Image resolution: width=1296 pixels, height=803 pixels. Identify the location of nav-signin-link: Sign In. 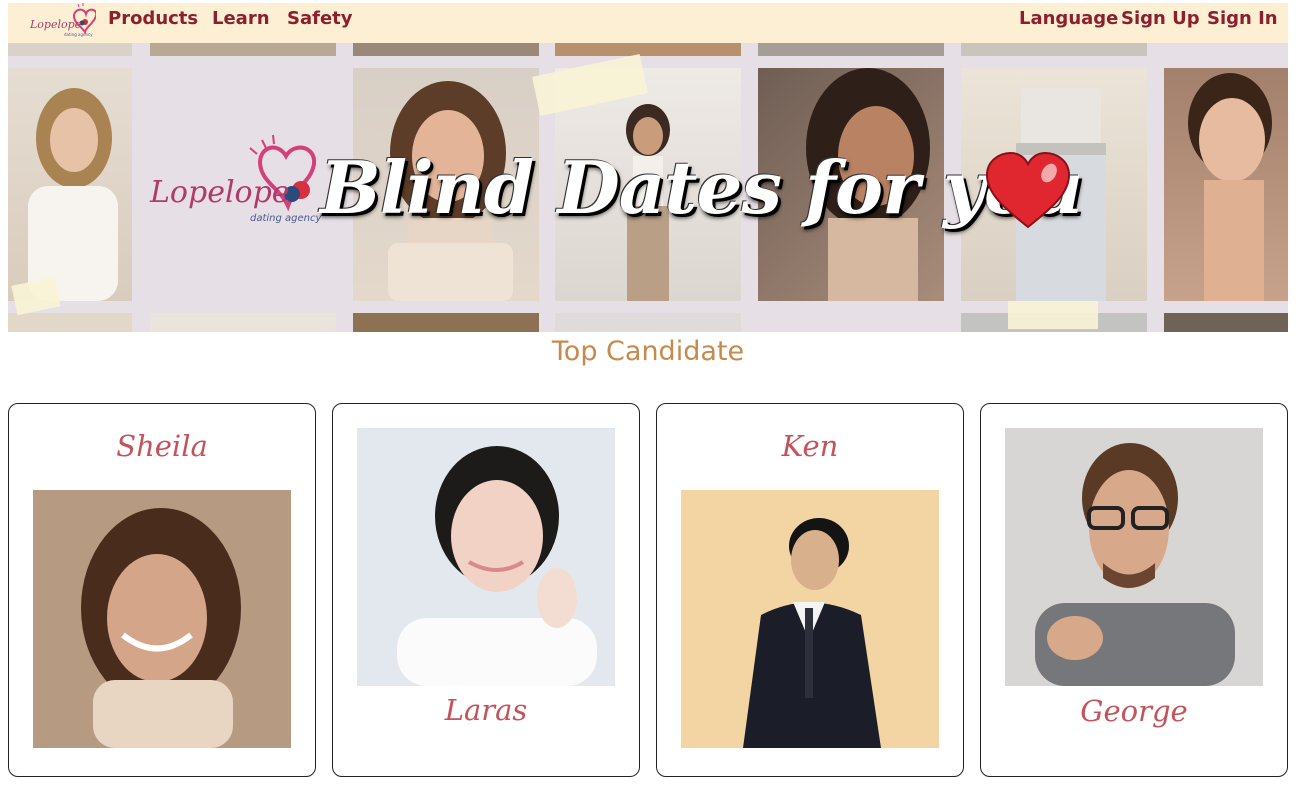
(1242, 19).